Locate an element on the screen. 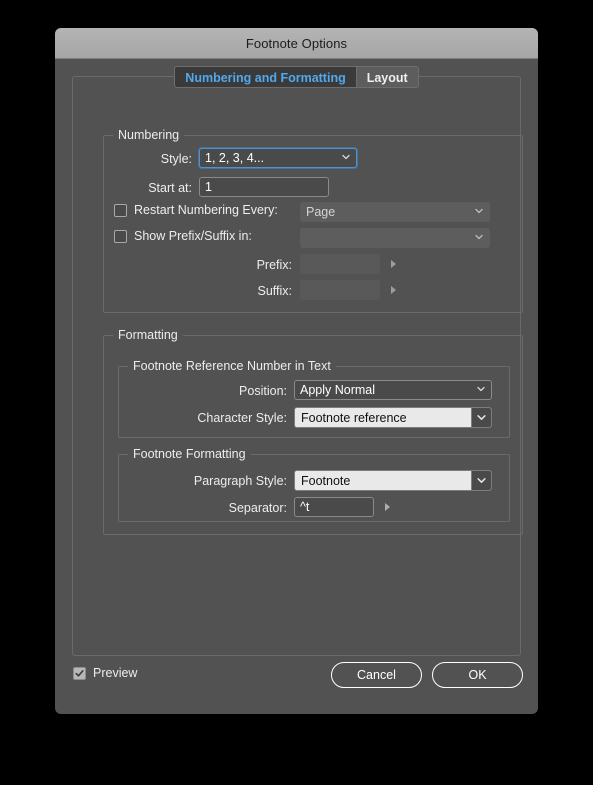 The width and height of the screenshot is (593, 785). style-label: Style: is located at coordinates (176, 159).